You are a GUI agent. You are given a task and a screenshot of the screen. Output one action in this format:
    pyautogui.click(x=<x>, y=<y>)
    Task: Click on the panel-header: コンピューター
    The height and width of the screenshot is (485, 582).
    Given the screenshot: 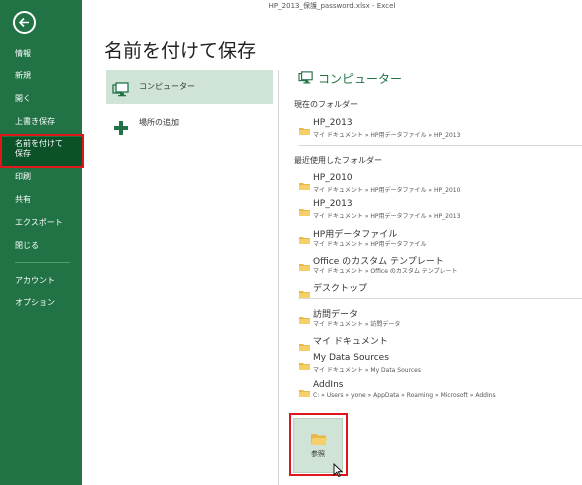 What is the action you would take?
    pyautogui.click(x=350, y=78)
    